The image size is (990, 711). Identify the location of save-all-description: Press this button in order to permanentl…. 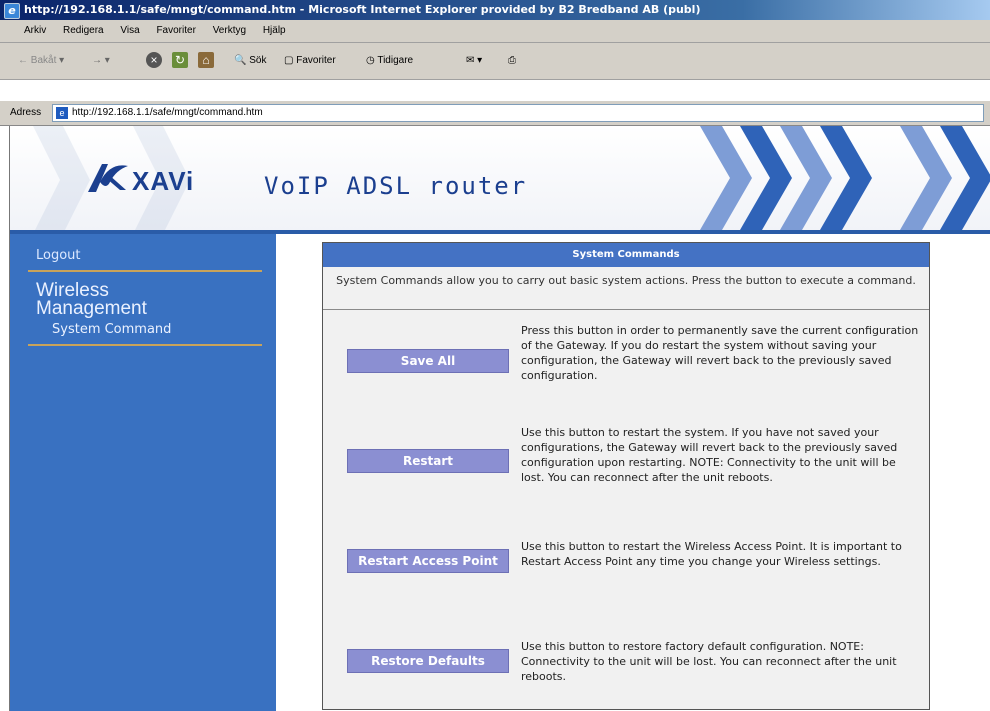
(720, 353).